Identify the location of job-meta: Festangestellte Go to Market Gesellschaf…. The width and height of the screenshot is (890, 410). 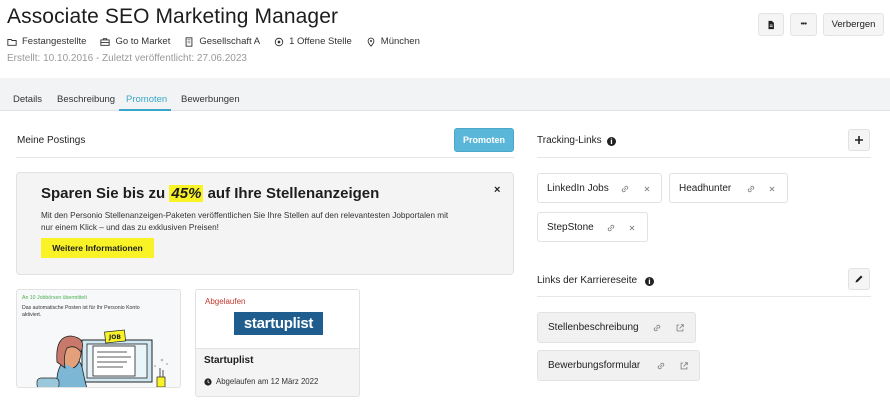
(220, 41).